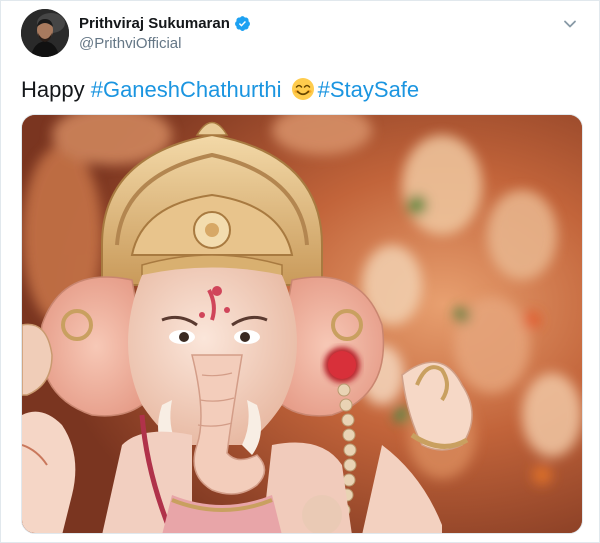  I want to click on author-block: Prithviraj Sukumaran @PrithviOfficial, so click(165, 33).